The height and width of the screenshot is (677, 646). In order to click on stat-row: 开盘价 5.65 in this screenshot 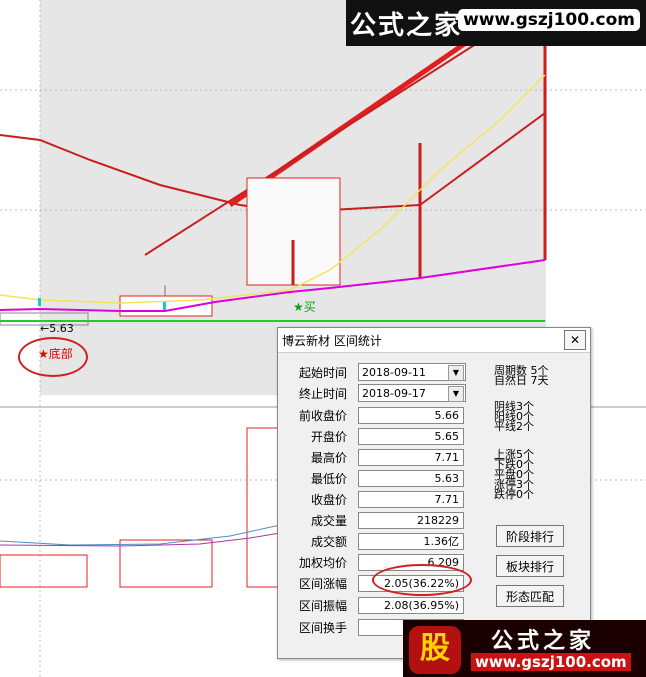, I will do `click(371, 436)`.